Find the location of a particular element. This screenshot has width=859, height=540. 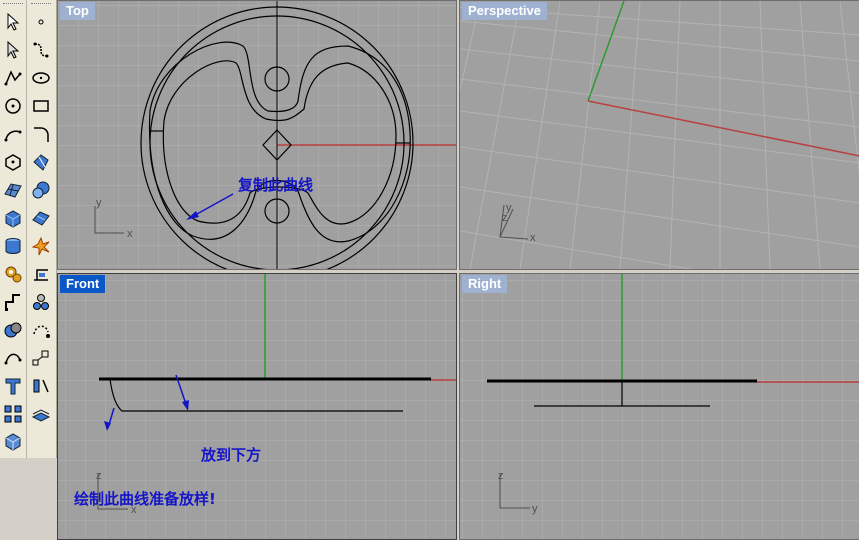

transform-gear-icon is located at coordinates (13, 274).